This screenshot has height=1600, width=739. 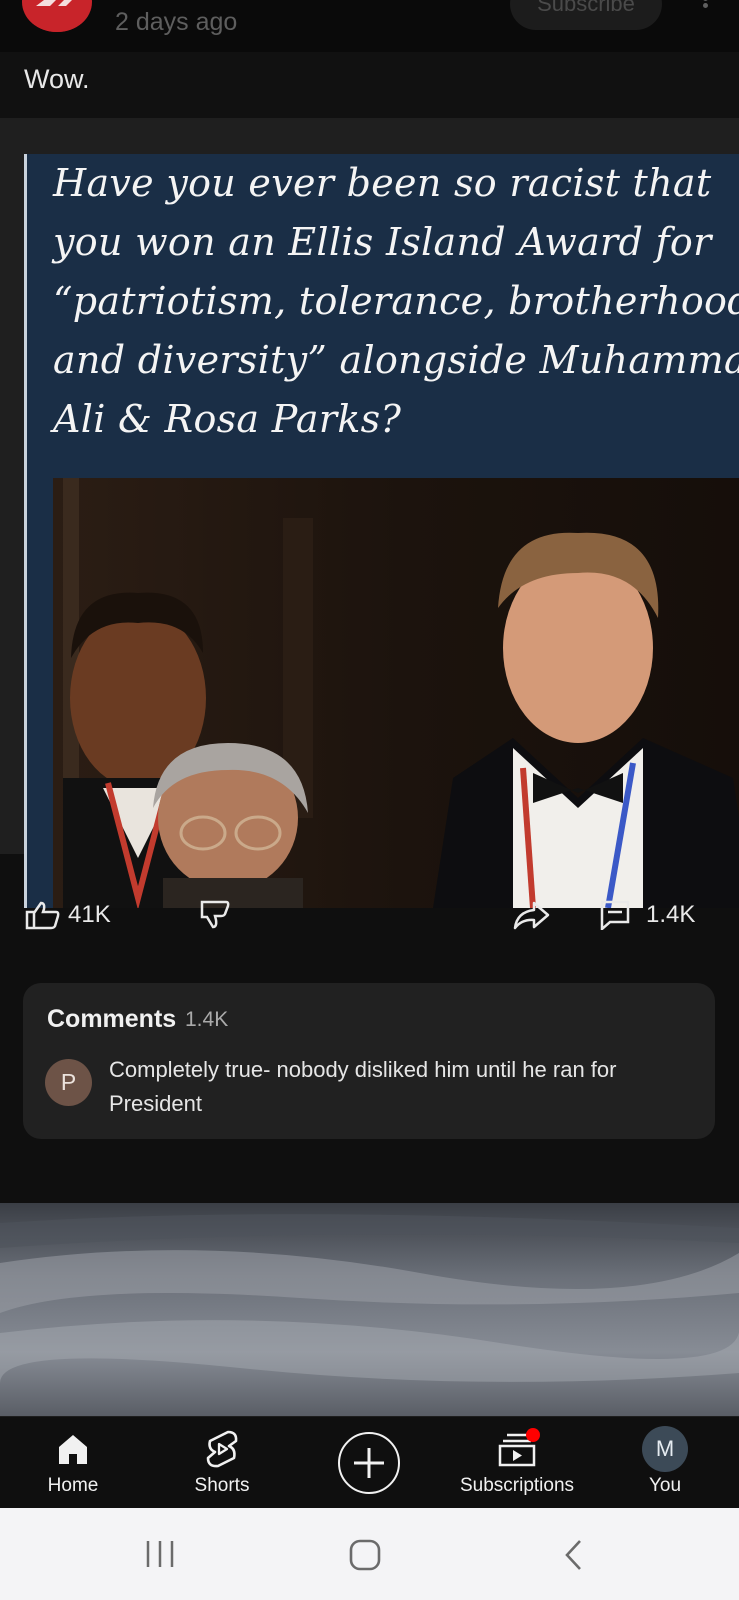 What do you see at coordinates (615, 915) in the screenshot?
I see `comment-icon` at bounding box center [615, 915].